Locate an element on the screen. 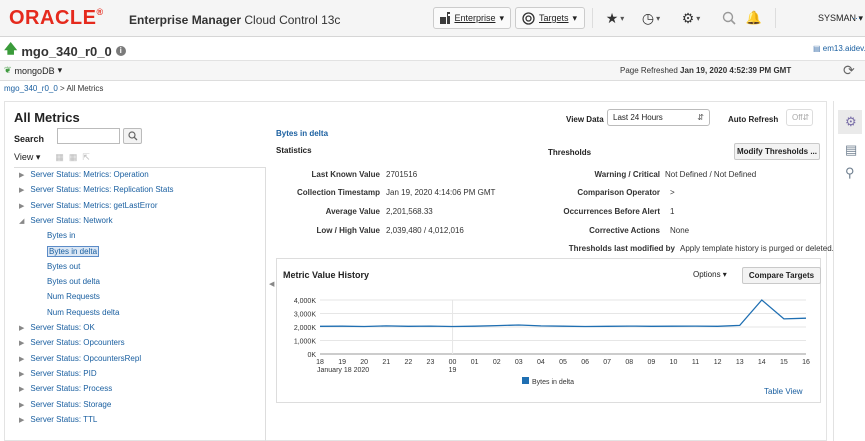 The height and width of the screenshot is (441, 865). x-tick-label: 12 is located at coordinates (718, 362).